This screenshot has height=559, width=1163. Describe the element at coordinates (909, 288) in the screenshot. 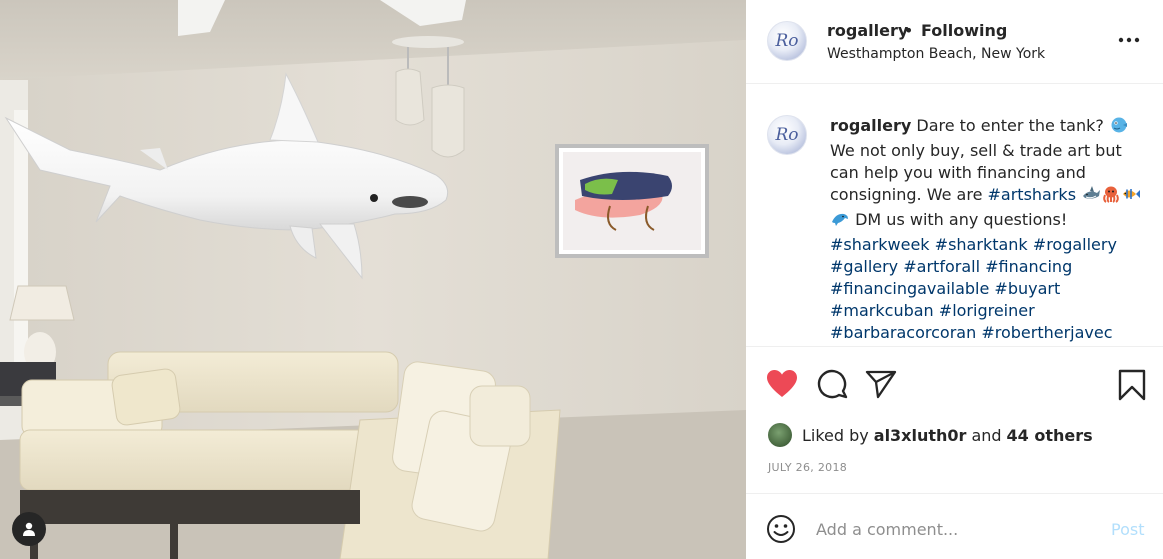

I see `hashtag-link: #financingavailable` at that location.